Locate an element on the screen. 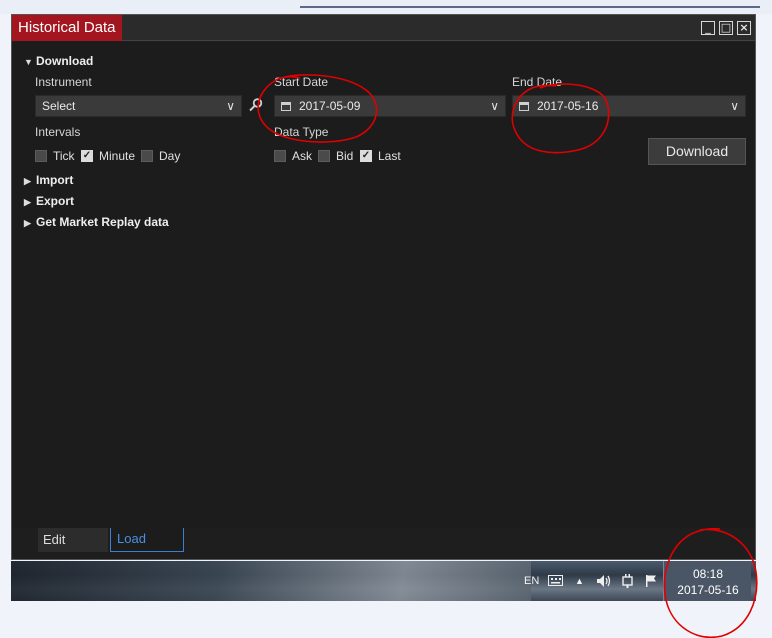 The height and width of the screenshot is (638, 772). keyboard-icon is located at coordinates (555, 580).